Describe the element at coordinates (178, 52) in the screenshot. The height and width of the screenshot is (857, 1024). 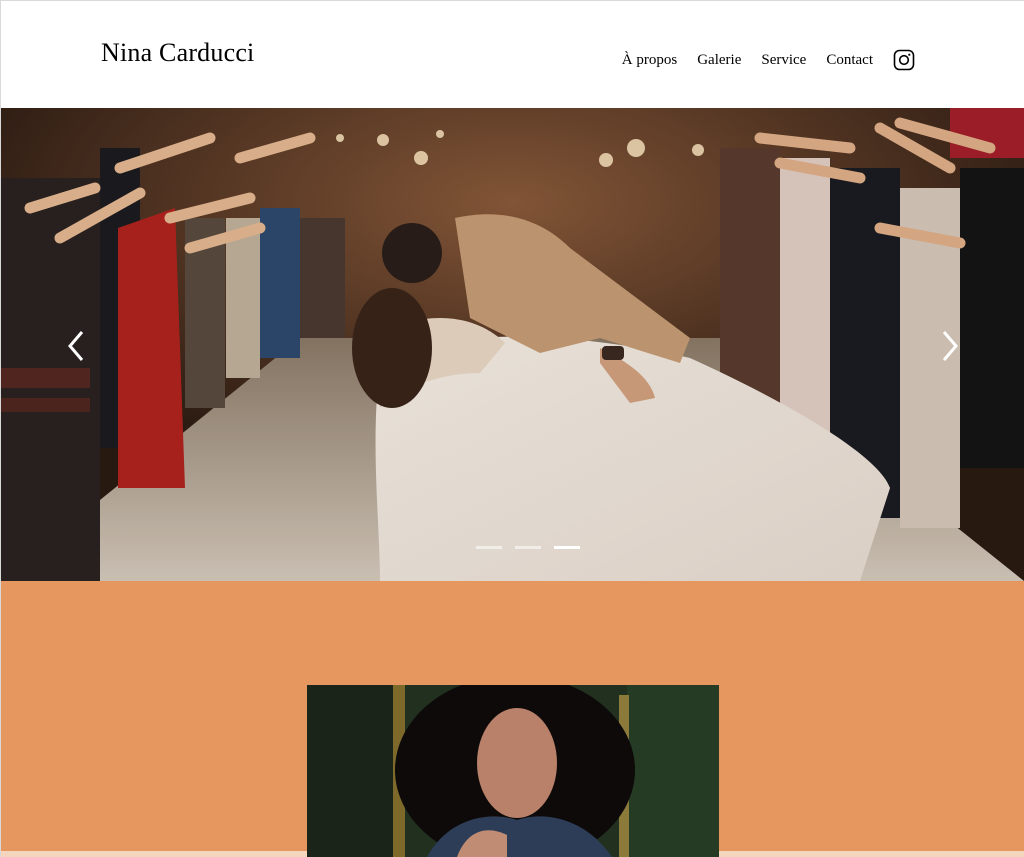
I see `brand-title: Nina Carducci` at that location.